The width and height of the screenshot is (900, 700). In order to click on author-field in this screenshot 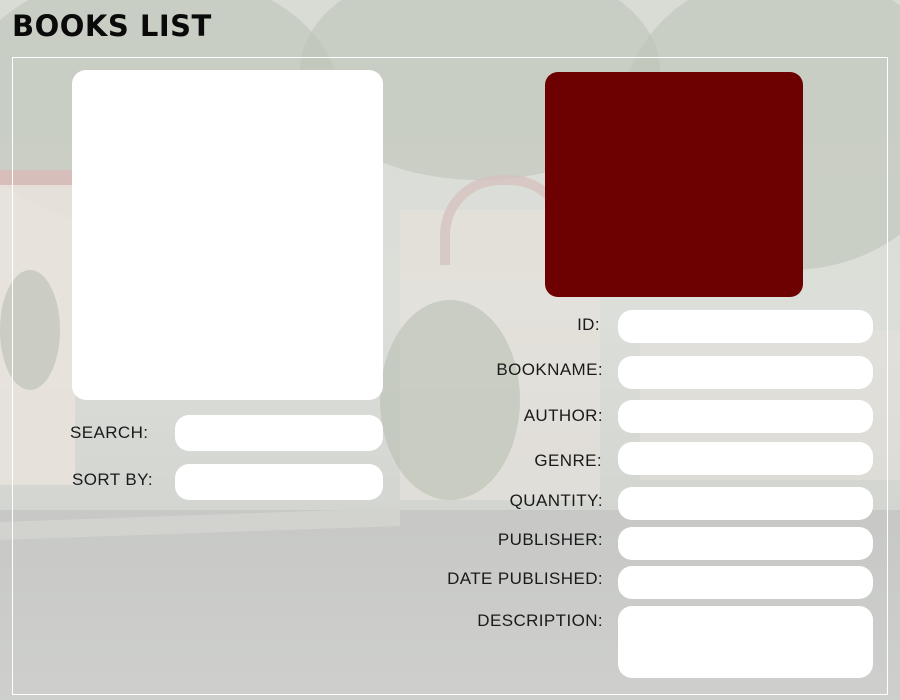, I will do `click(745, 416)`.